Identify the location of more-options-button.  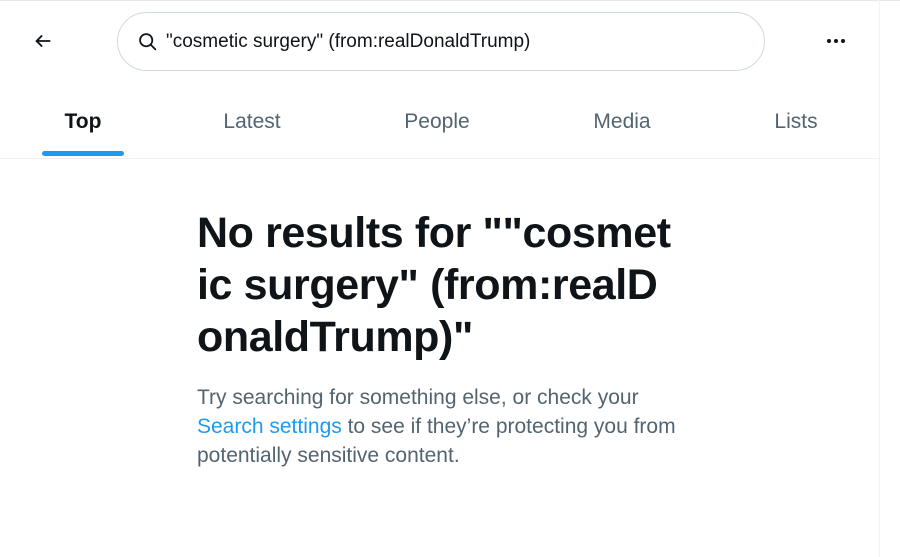
(836, 43).